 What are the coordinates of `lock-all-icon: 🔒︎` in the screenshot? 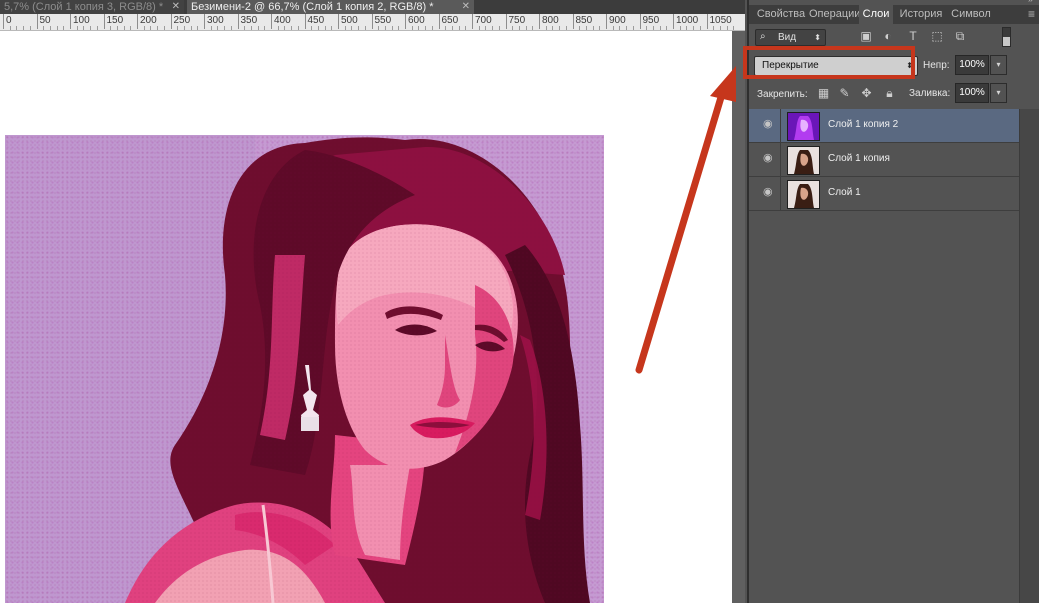 It's located at (889, 93).